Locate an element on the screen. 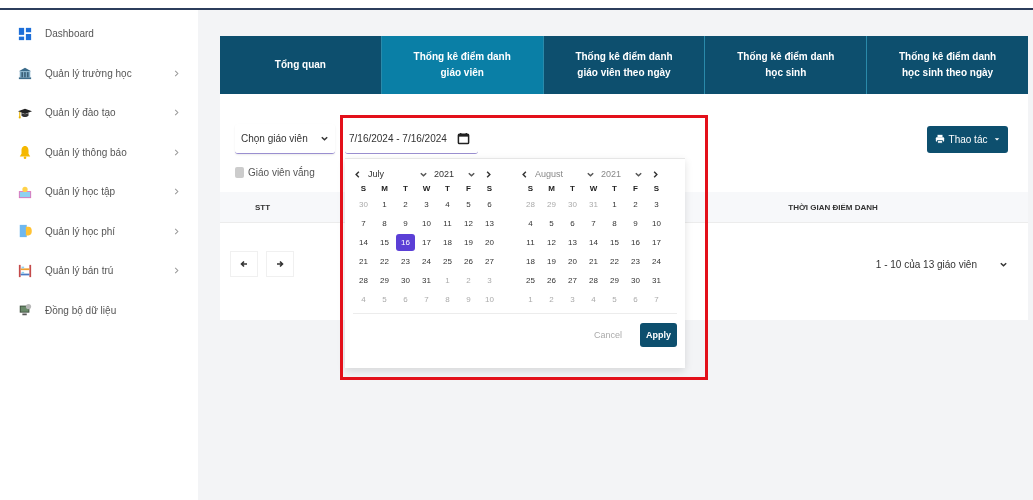 This screenshot has height=500, width=1033. previous-page-button is located at coordinates (244, 264).